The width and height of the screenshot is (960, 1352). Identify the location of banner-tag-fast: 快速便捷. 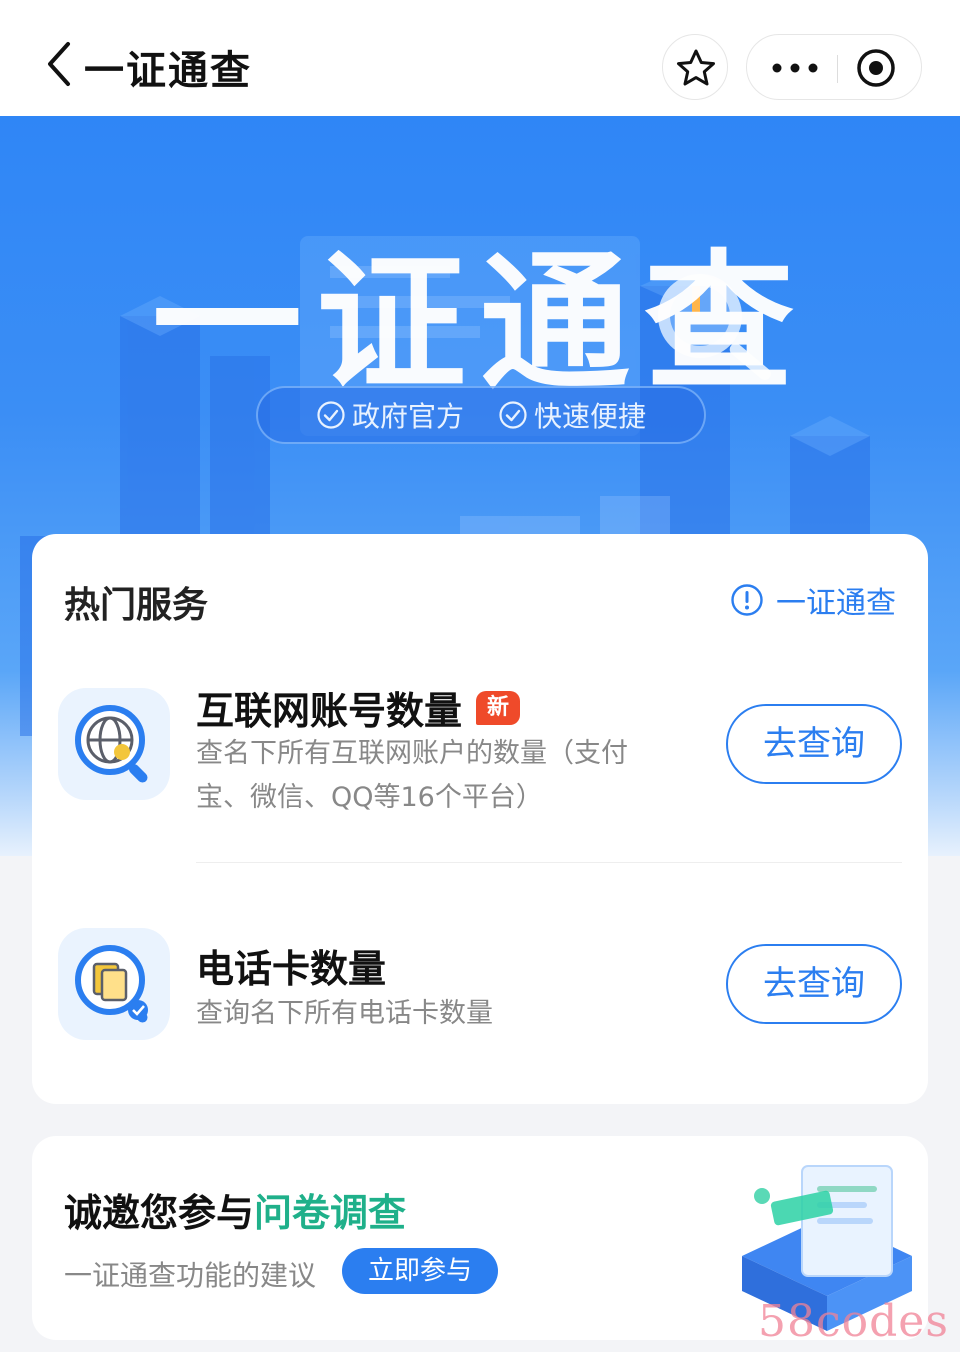
(572, 415).